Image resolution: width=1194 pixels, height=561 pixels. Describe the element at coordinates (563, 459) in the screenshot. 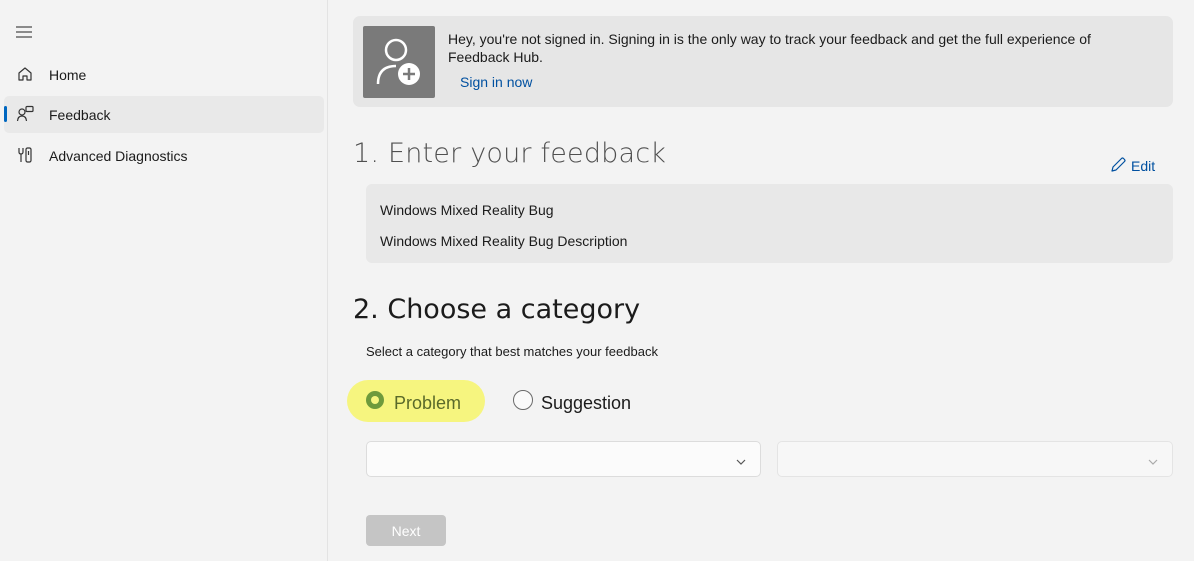

I see `category-dropdown` at that location.